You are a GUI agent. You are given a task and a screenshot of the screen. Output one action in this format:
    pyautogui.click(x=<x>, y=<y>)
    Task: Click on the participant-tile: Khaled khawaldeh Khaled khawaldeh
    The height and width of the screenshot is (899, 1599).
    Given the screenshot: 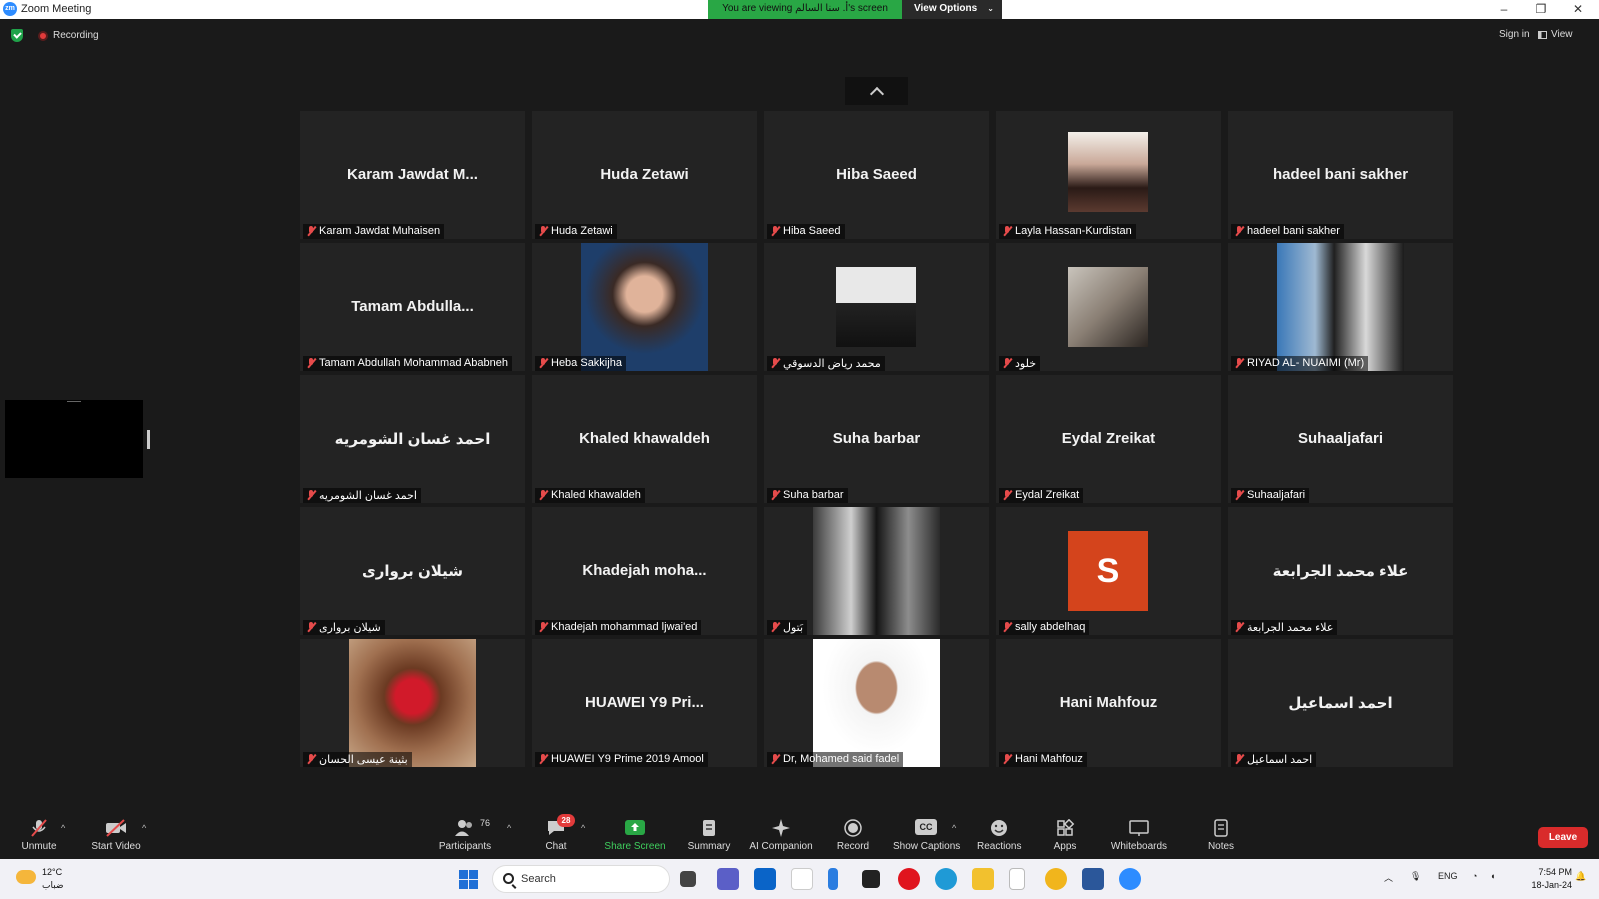 What is the action you would take?
    pyautogui.click(x=644, y=439)
    